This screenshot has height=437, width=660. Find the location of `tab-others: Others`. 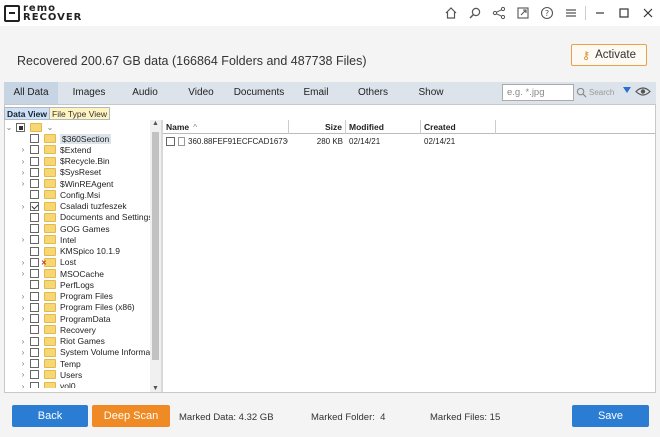

tab-others: Others is located at coordinates (373, 93).